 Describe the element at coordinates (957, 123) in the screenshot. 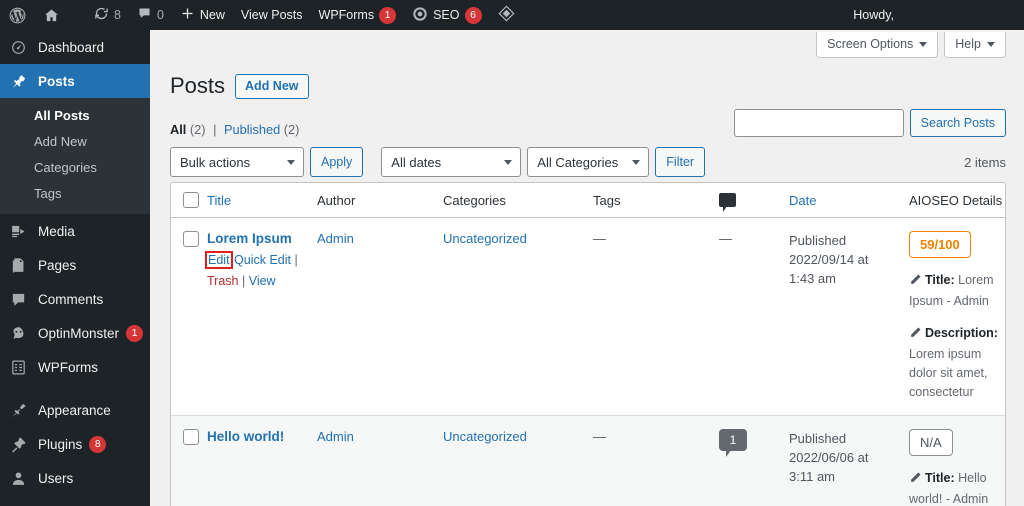

I see `search-posts-button: Search Posts` at that location.